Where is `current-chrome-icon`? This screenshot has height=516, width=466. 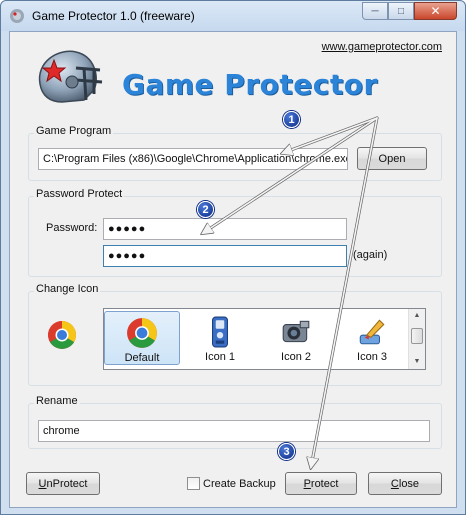
current-chrome-icon is located at coordinates (62, 335).